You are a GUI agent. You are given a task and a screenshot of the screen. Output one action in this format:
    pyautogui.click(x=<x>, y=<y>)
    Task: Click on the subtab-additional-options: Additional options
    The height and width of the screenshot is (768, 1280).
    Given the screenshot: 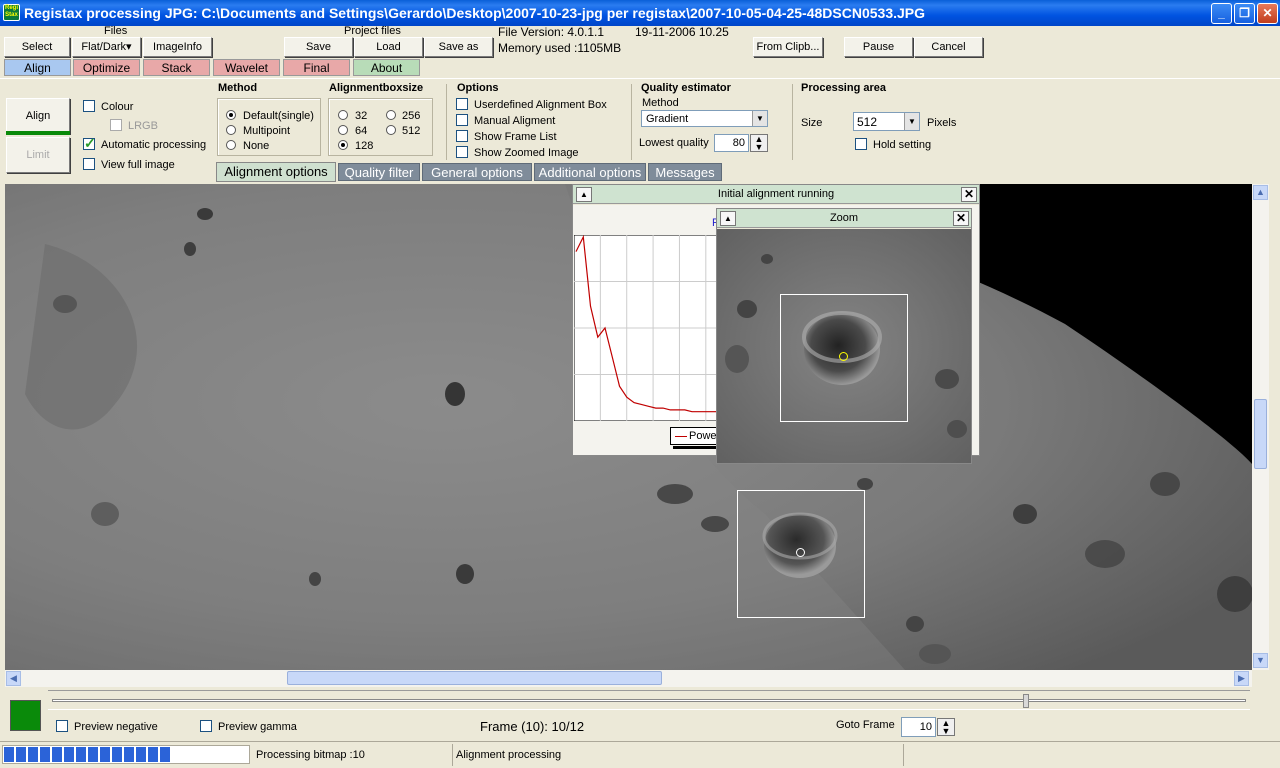 What is the action you would take?
    pyautogui.click(x=590, y=172)
    